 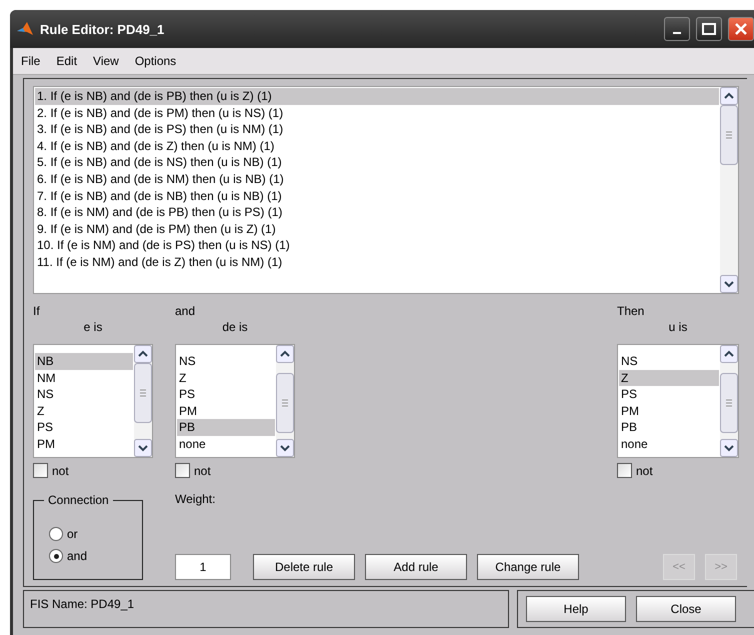 I want to click on rule-item: 9. If (e is NM) and (de is PM) then (u is Z) (1), so click(x=377, y=229).